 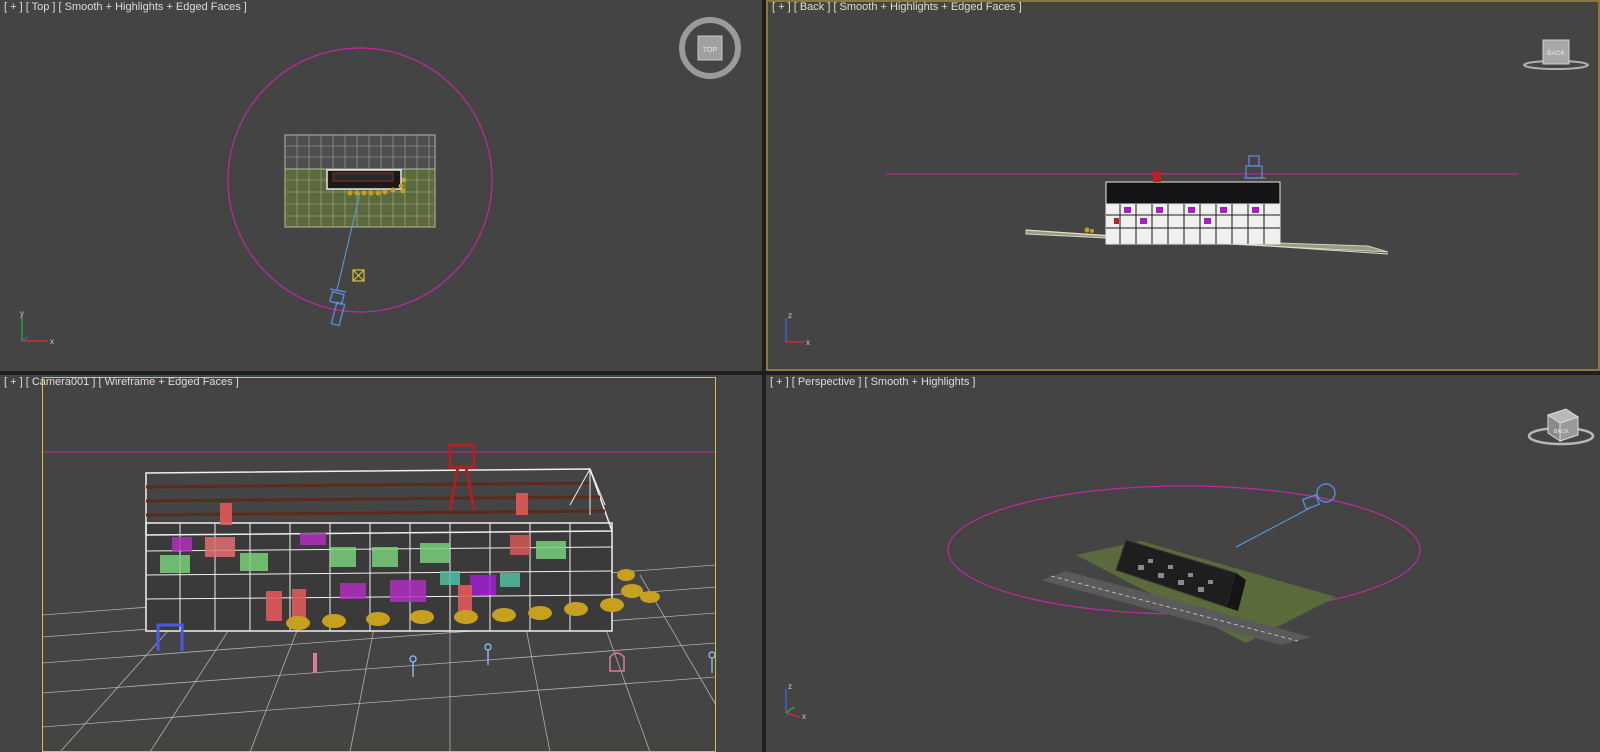 What do you see at coordinates (358, 275) in the screenshot?
I see `light-object` at bounding box center [358, 275].